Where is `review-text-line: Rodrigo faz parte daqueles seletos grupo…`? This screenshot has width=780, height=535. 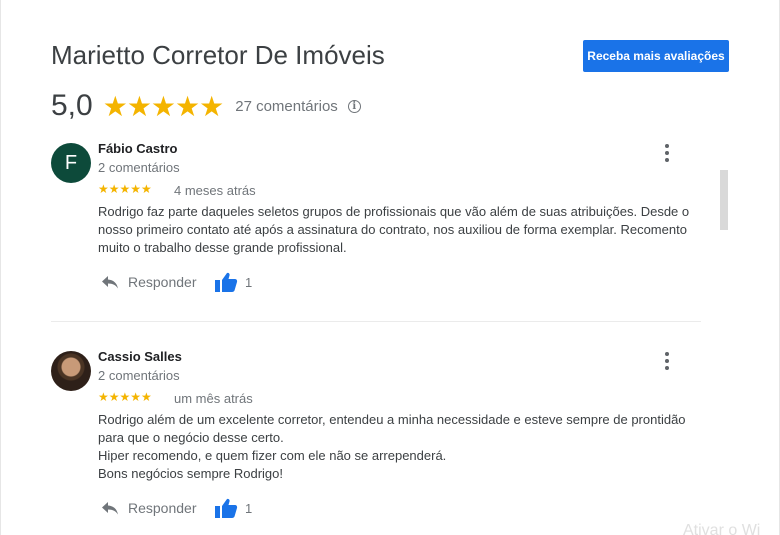
review-text-line: Rodrigo faz parte daqueles seletos grupo… is located at coordinates (394, 211).